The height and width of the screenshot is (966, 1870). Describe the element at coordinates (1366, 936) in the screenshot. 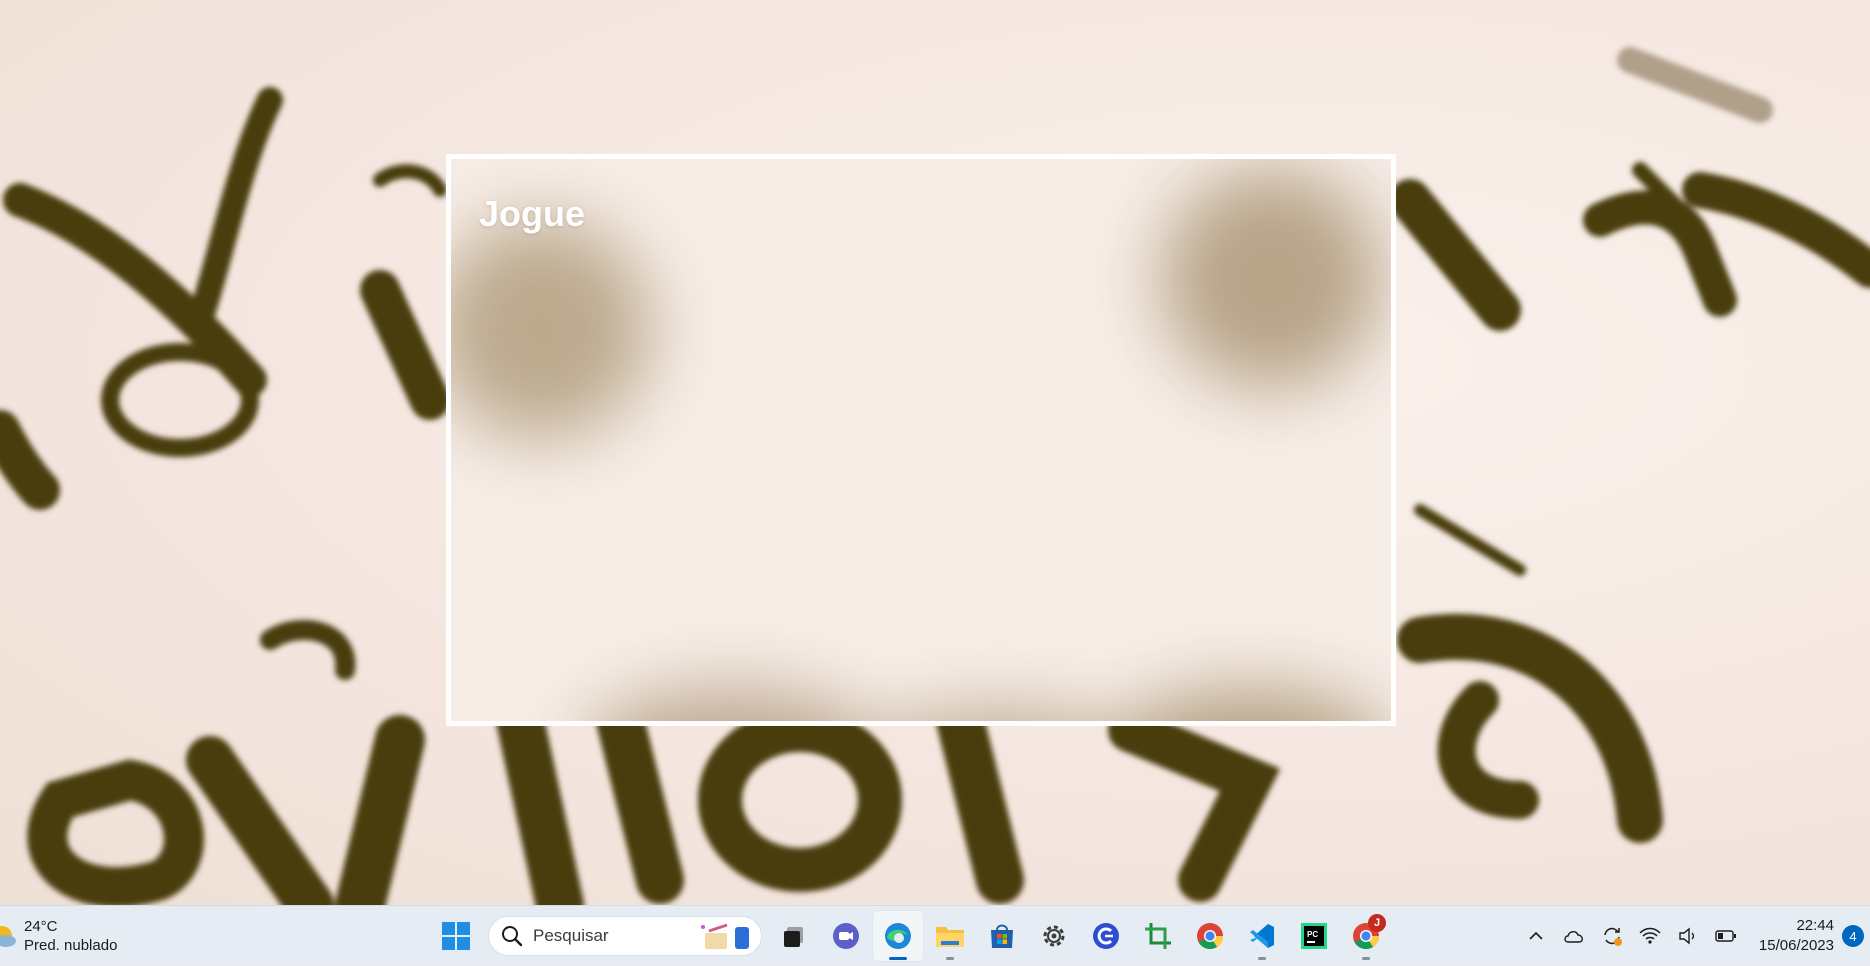

I see `chrome-profile-button: J` at that location.